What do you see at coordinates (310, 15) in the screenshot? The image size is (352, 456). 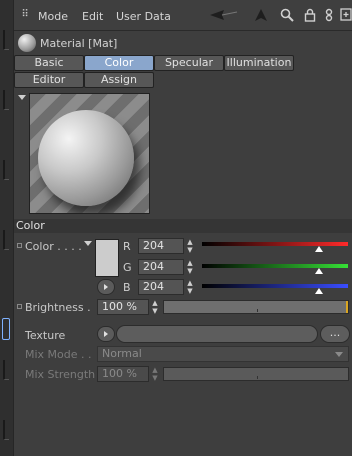 I see `lock-icon` at bounding box center [310, 15].